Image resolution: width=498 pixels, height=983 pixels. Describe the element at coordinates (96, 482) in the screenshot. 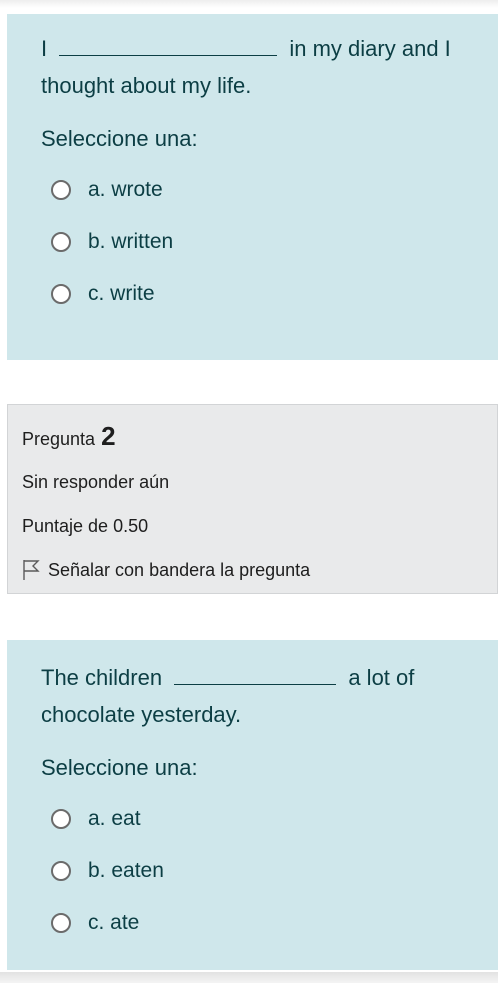

I see `question-status: Sin responder aún` at that location.